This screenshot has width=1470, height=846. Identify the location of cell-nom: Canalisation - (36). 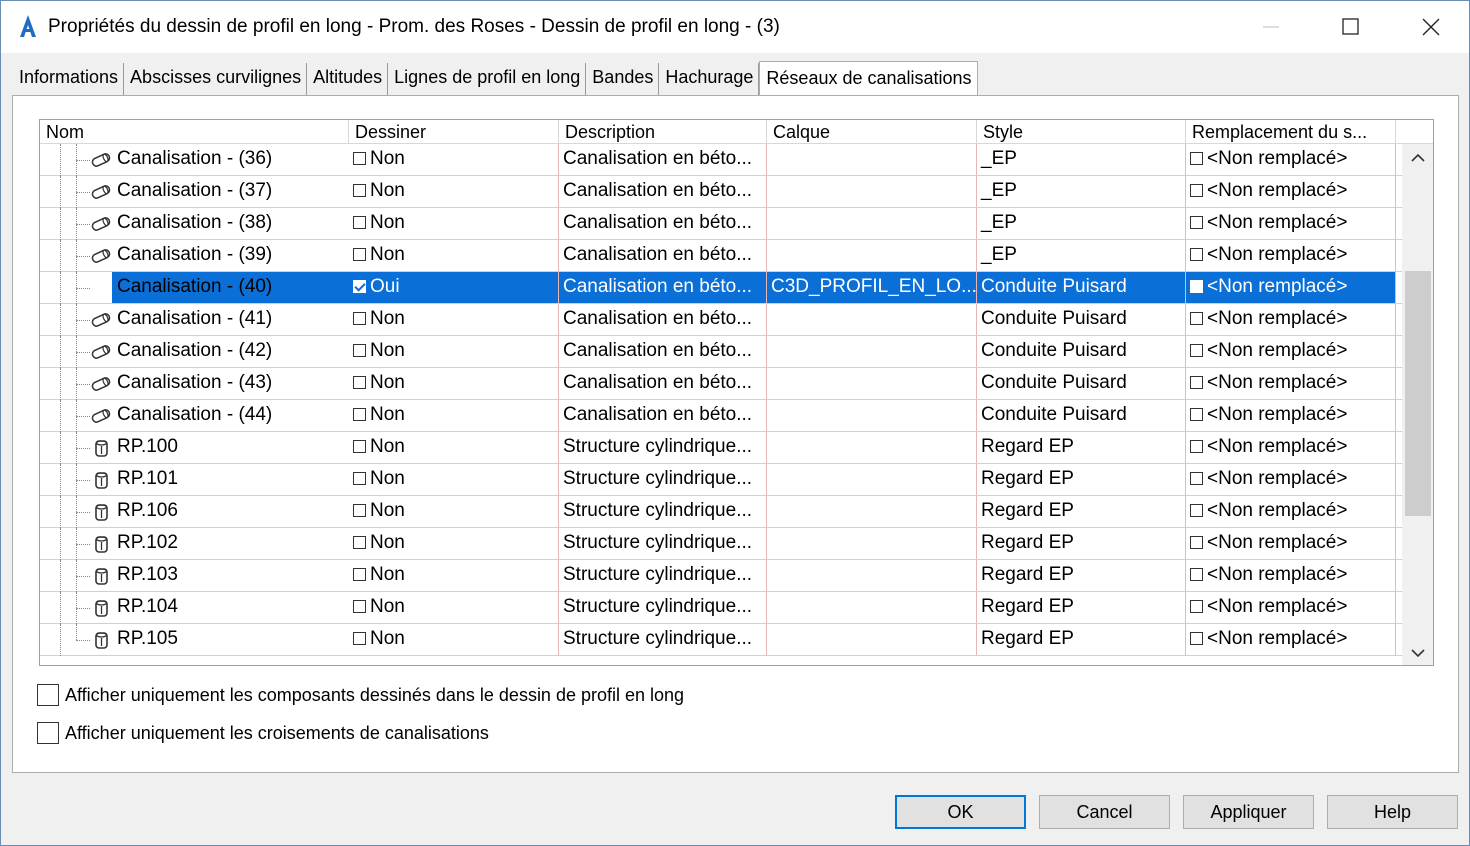
(230, 159).